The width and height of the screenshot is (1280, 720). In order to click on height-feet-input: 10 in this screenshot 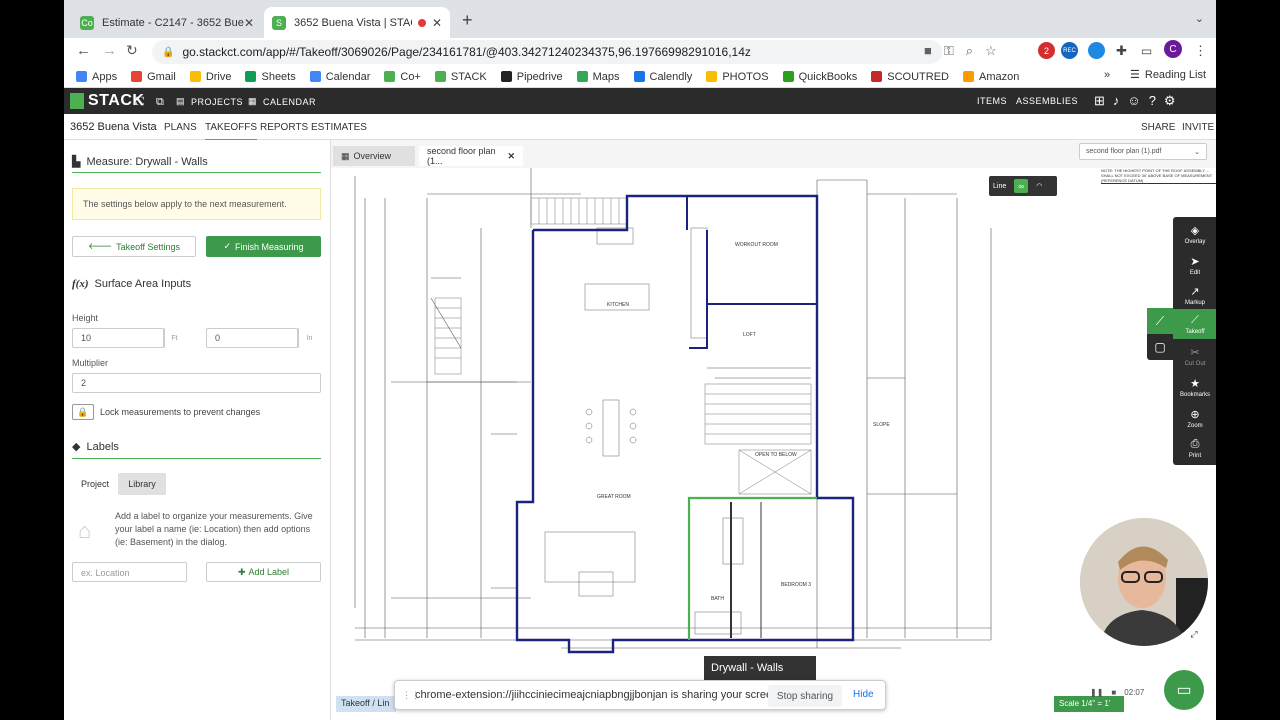, I will do `click(118, 338)`.